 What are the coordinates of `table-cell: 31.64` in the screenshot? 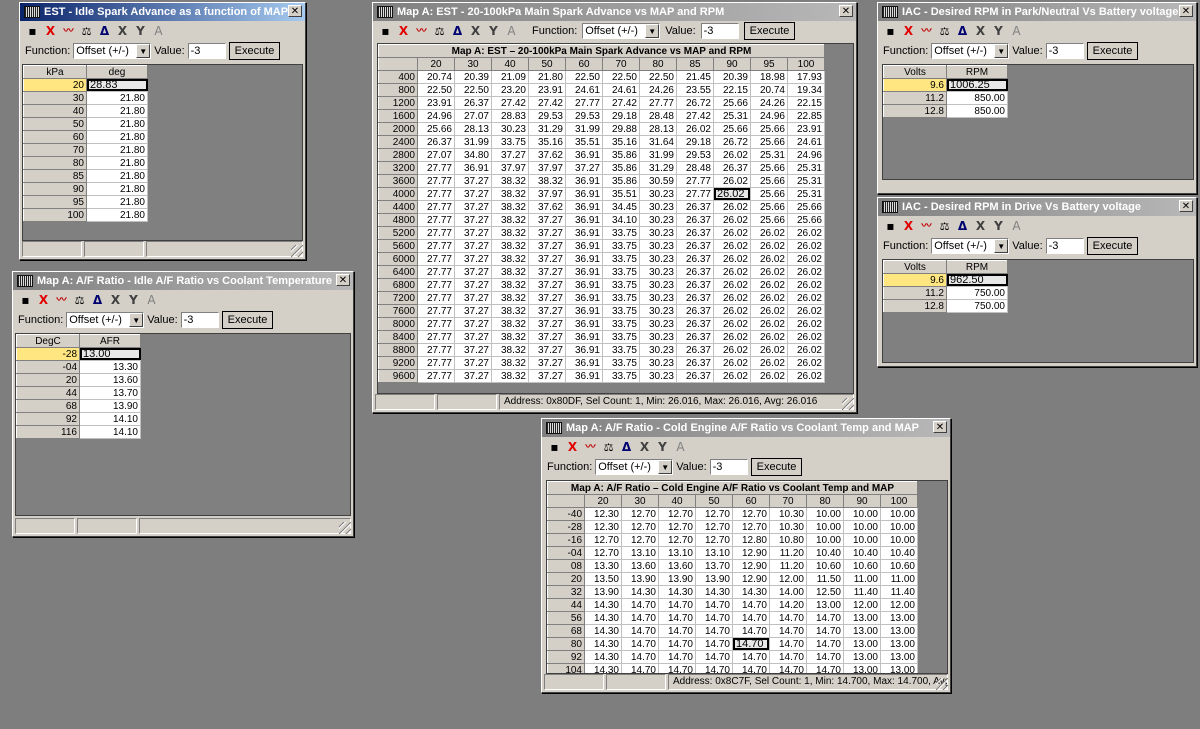 It's located at (658, 142).